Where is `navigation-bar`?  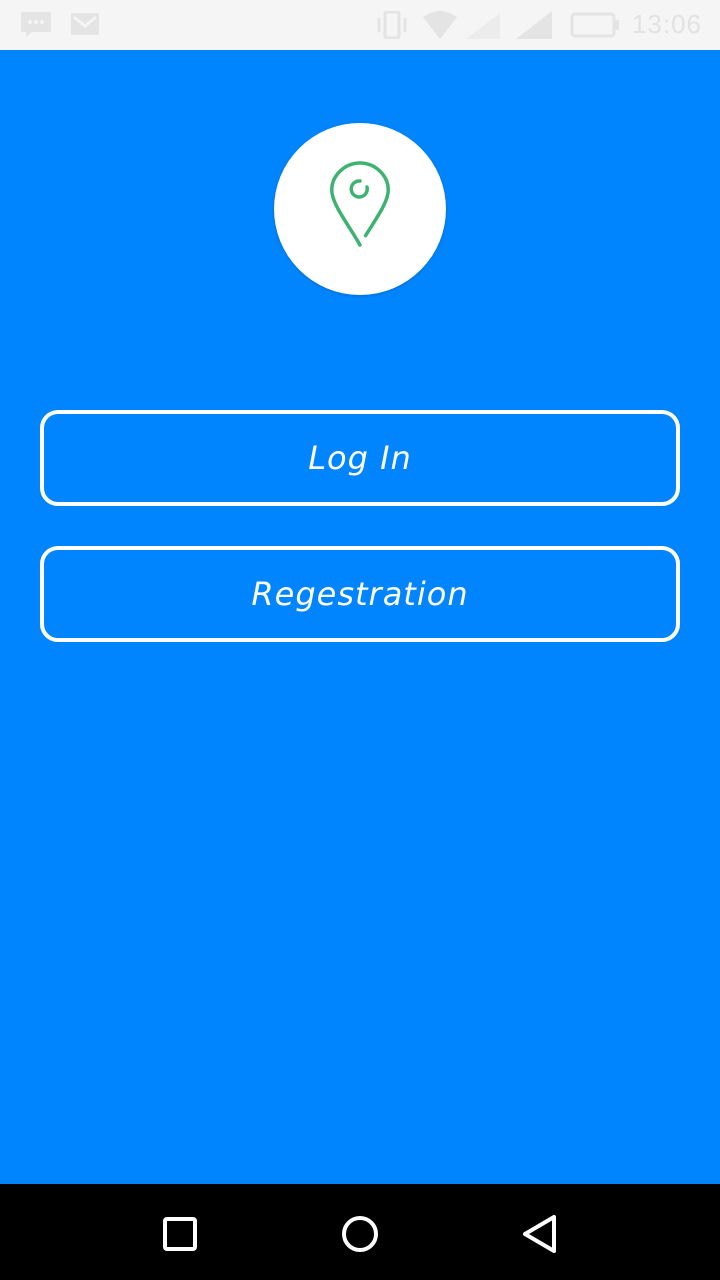 navigation-bar is located at coordinates (360, 1232).